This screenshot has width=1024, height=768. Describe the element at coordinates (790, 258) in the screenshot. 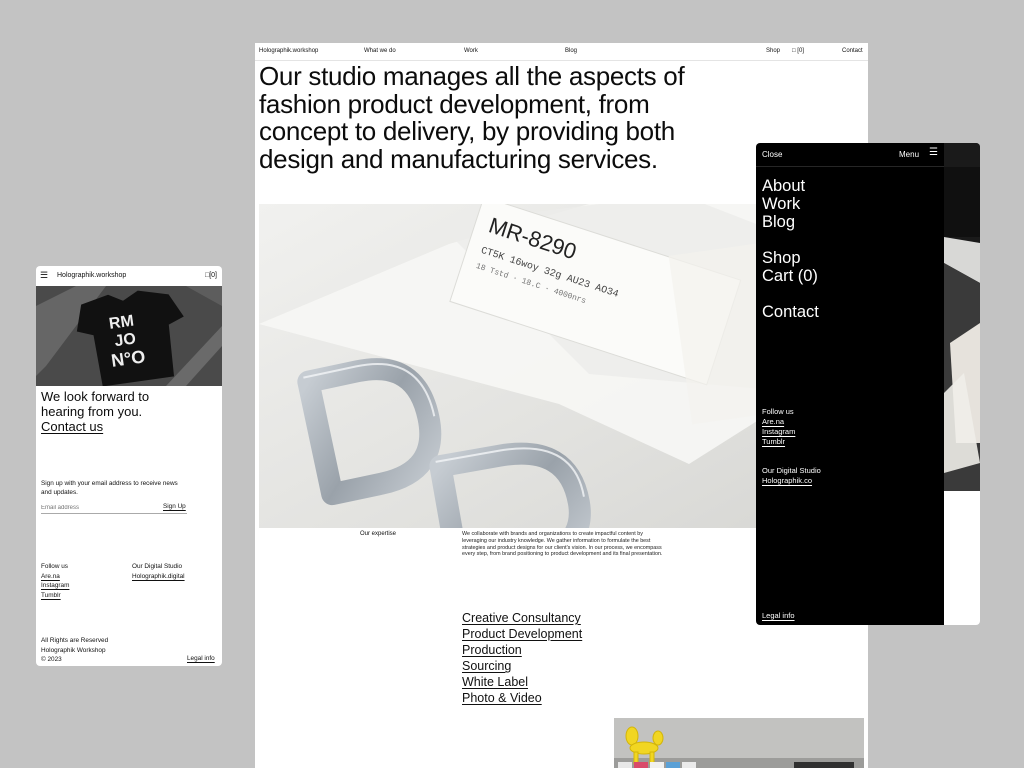

I see `menu-item-shop: Shop` at that location.